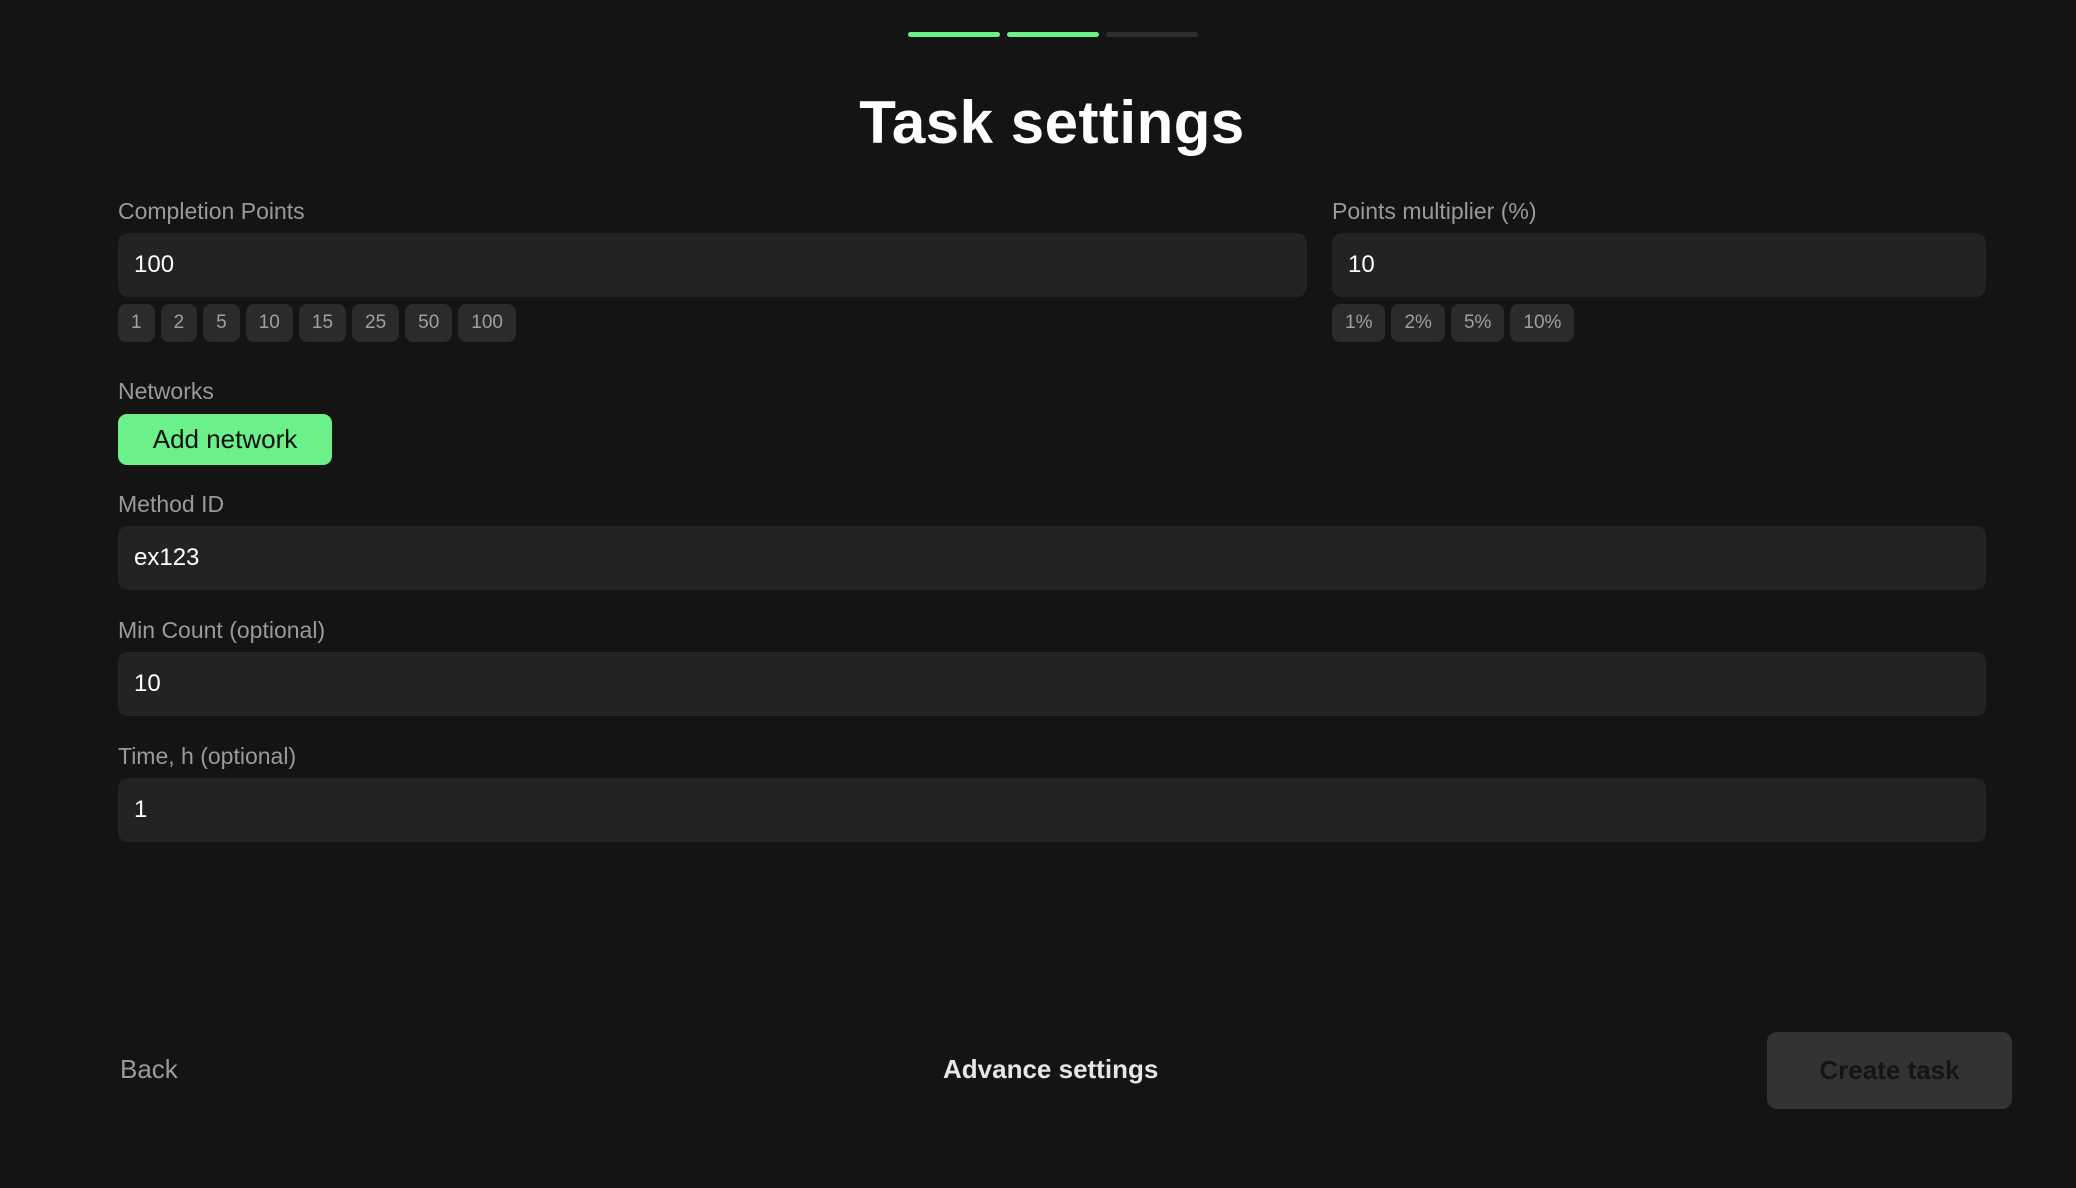  What do you see at coordinates (136, 323) in the screenshot?
I see `points-preset-chip: 1` at bounding box center [136, 323].